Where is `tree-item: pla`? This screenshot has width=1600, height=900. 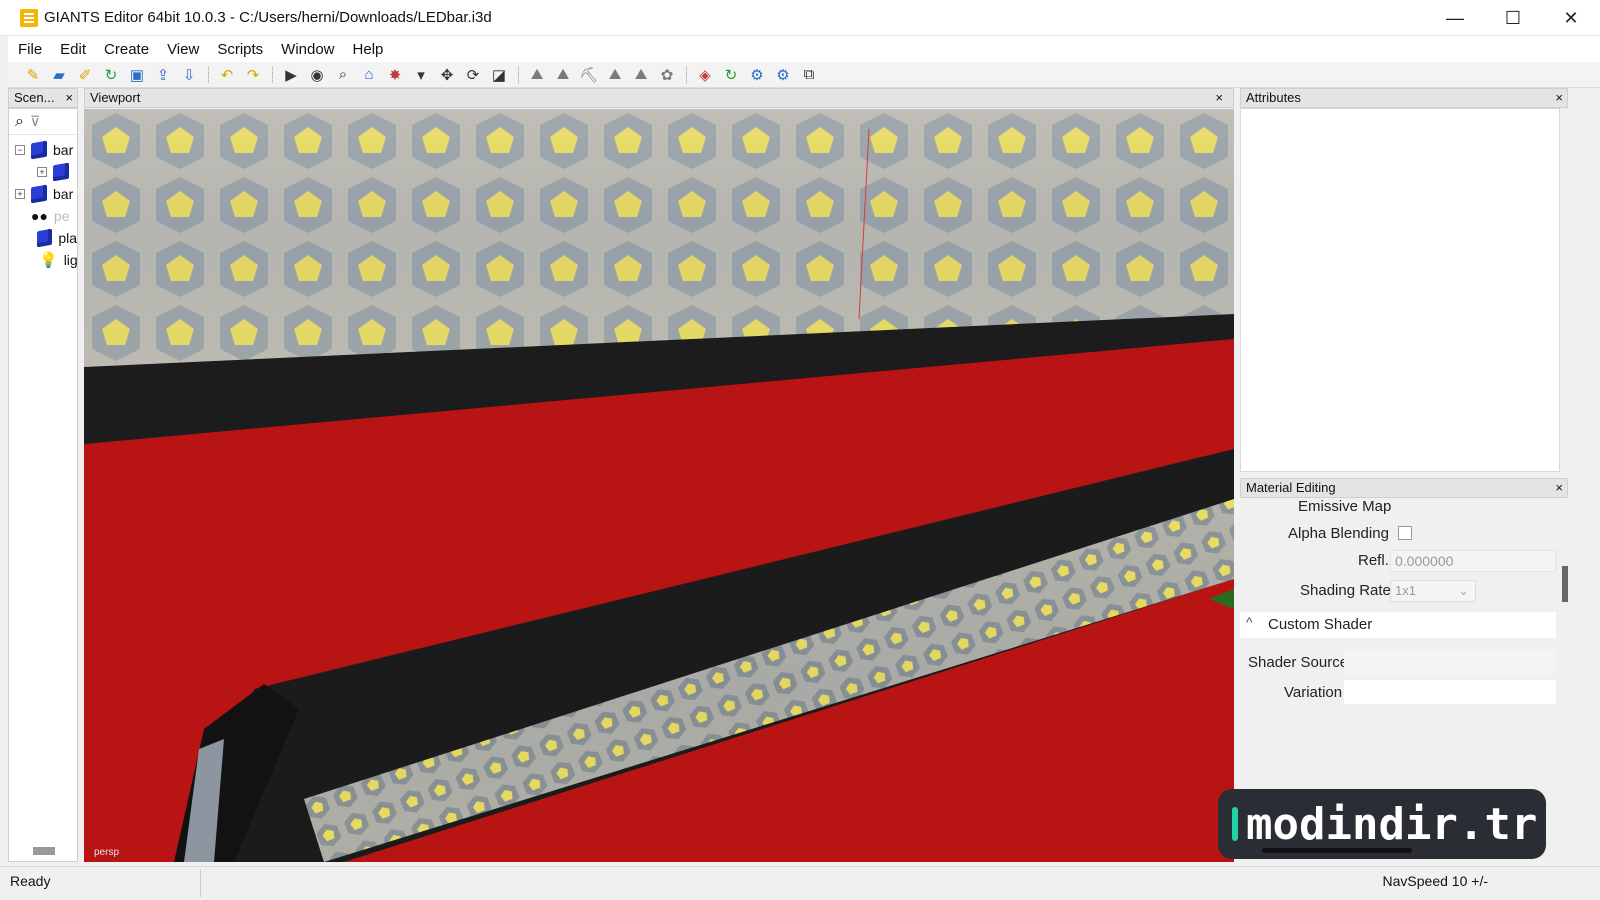 tree-item: pla is located at coordinates (43, 238).